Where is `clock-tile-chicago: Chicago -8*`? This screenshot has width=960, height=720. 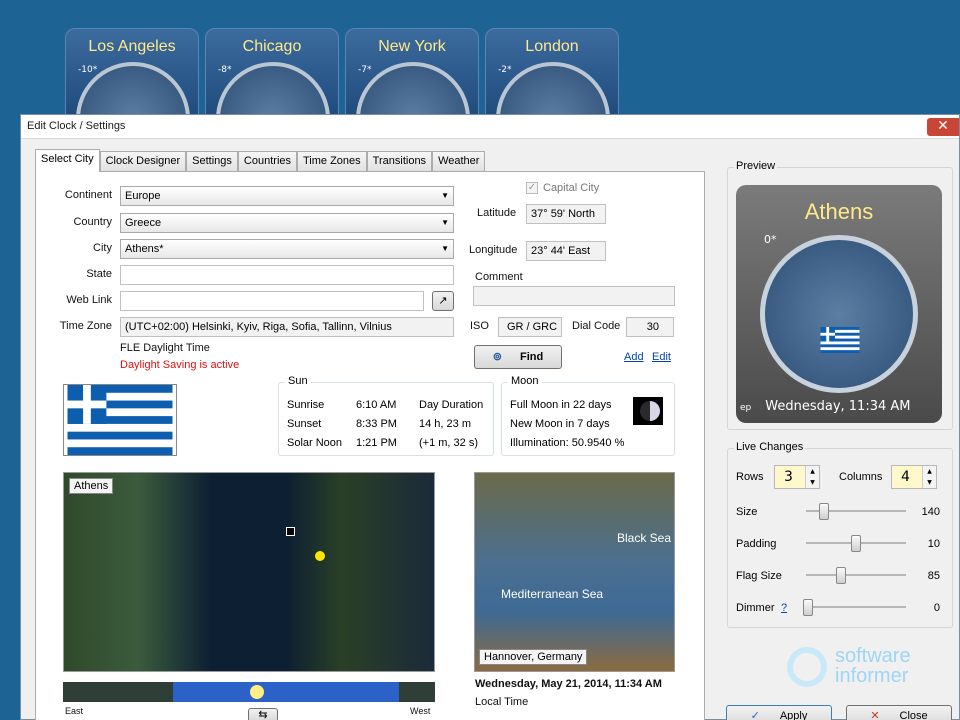
clock-tile-chicago: Chicago -8* is located at coordinates (272, 74).